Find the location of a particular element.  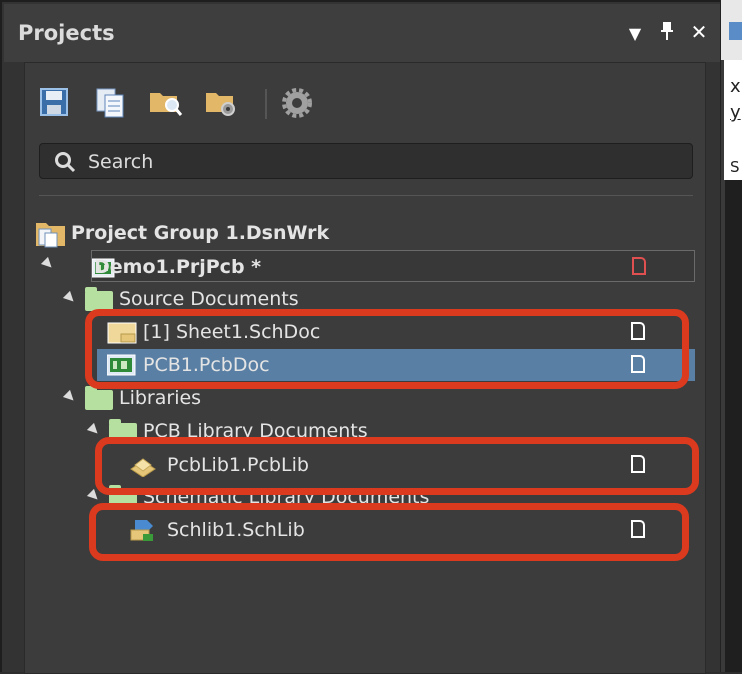

collapse-libraries-icon is located at coordinates (70, 397).